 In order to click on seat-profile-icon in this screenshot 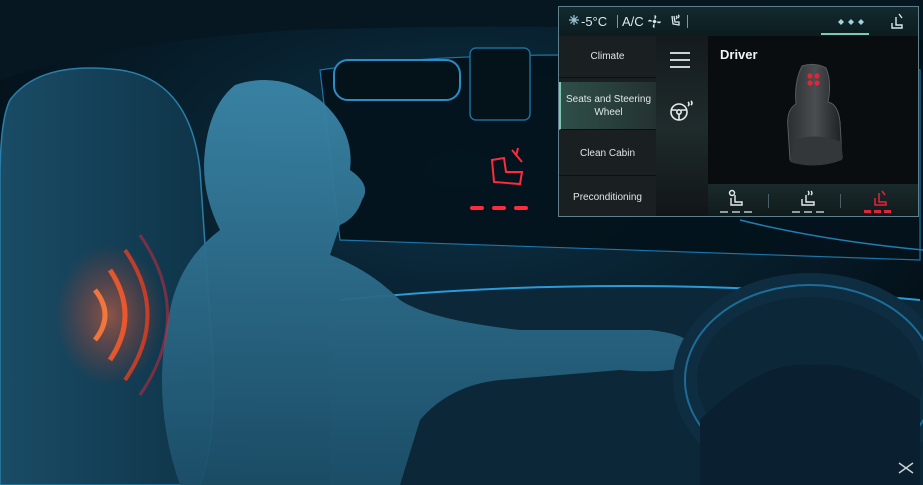, I will do `click(897, 21)`.